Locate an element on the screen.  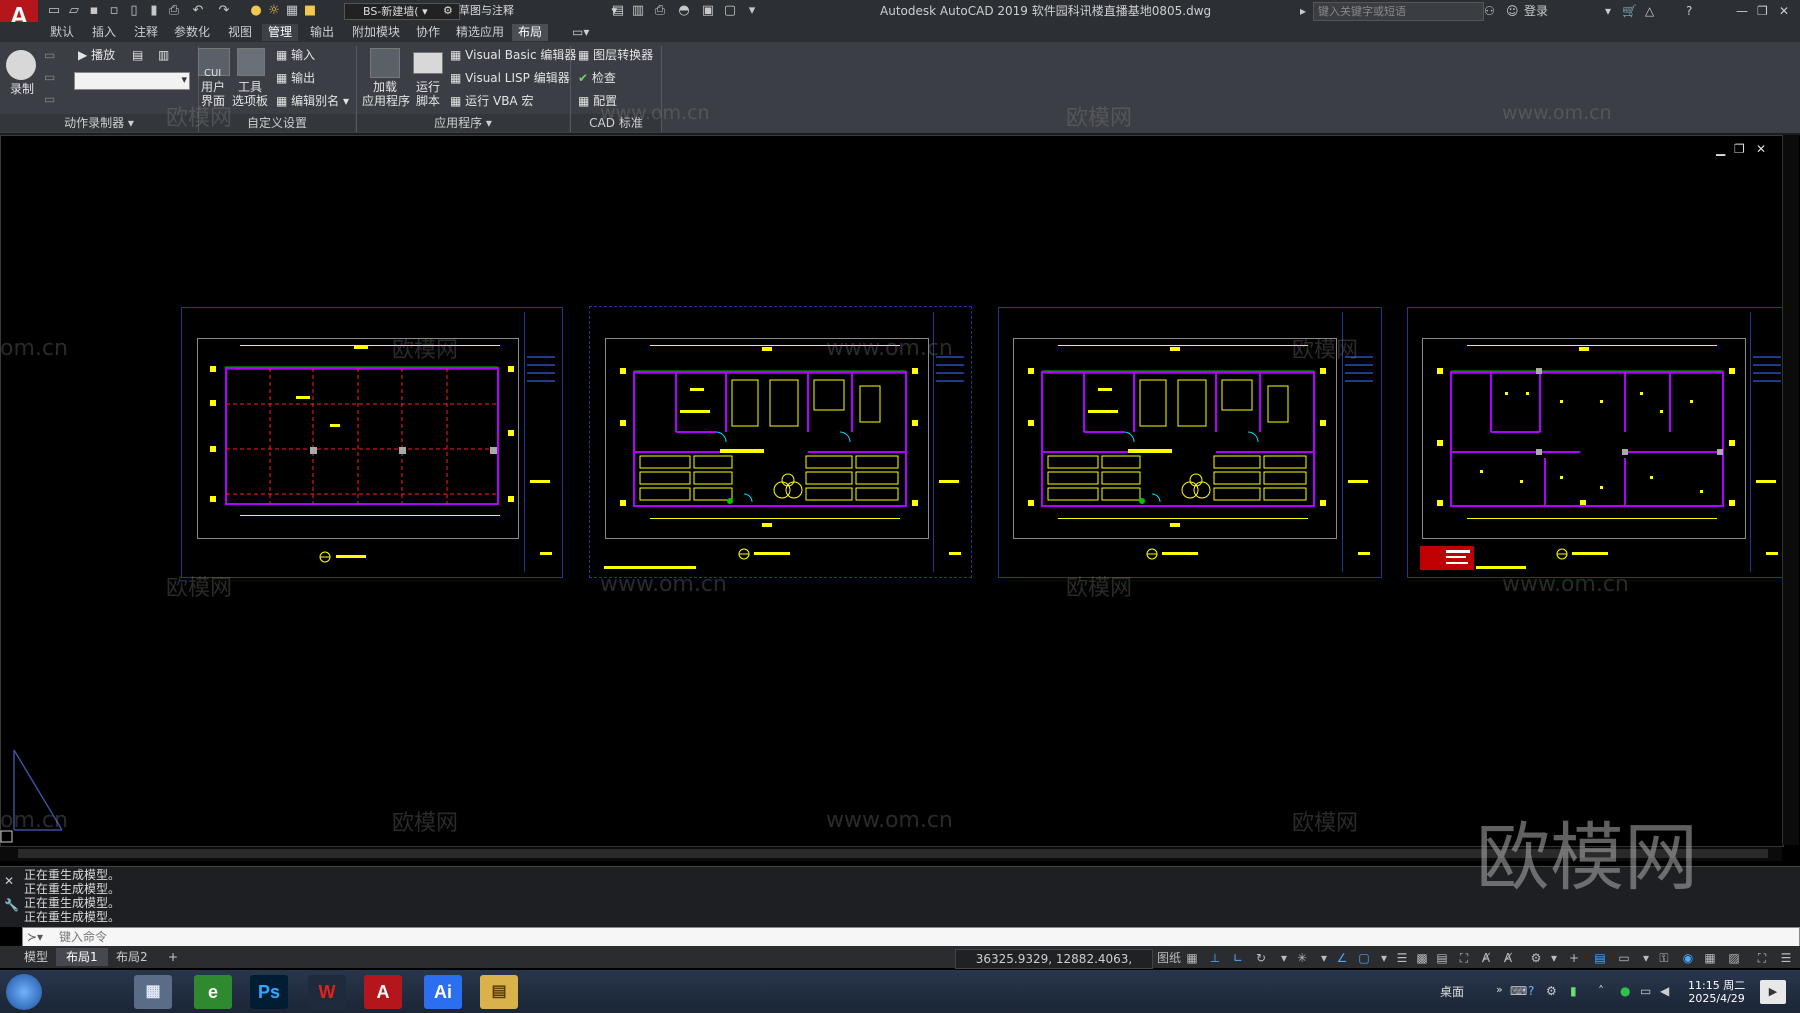
plot-preview-icon: ▯ is located at coordinates (134, 11).